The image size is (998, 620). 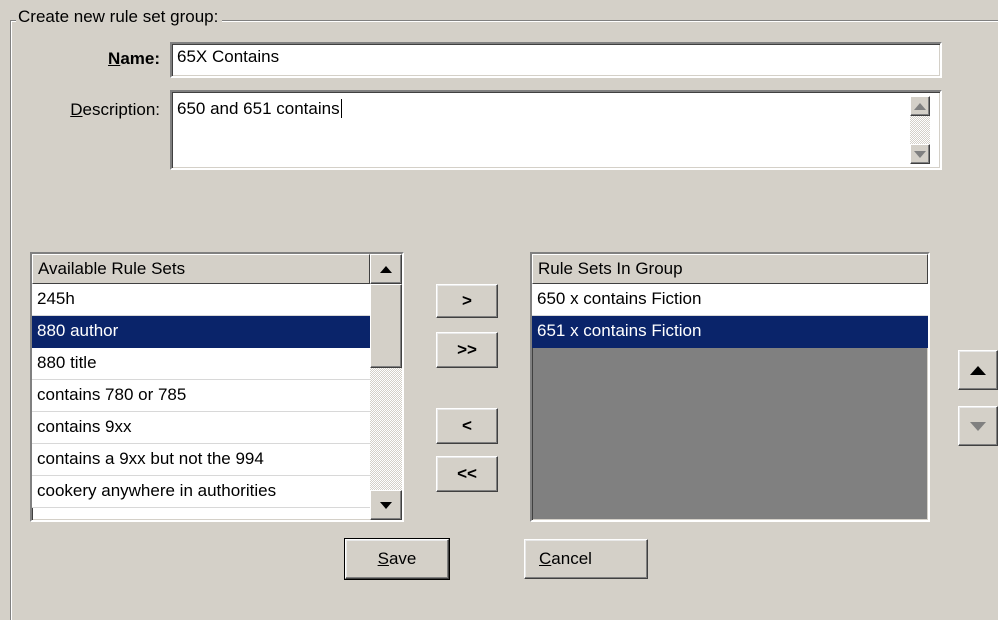 I want to click on list-item: contains 9xx, so click(x=201, y=428).